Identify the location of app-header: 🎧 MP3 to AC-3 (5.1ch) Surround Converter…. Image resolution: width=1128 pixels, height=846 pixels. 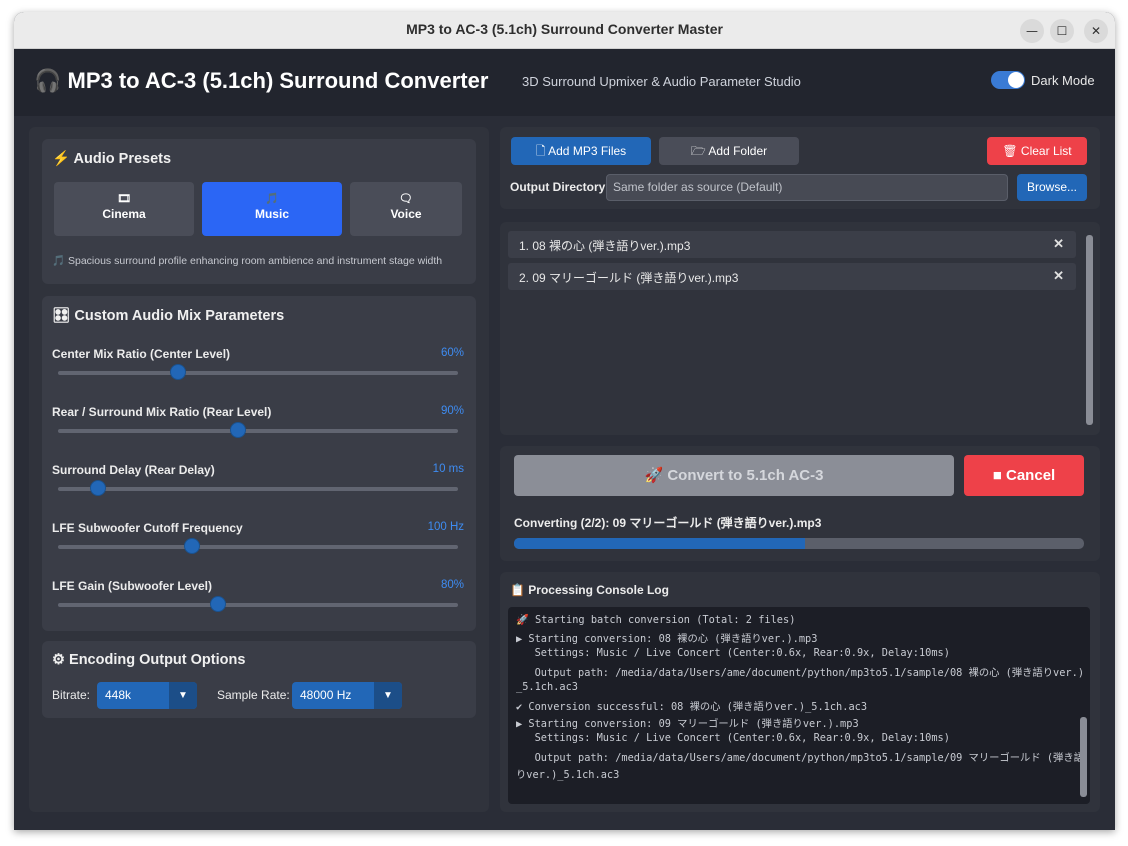
(564, 82).